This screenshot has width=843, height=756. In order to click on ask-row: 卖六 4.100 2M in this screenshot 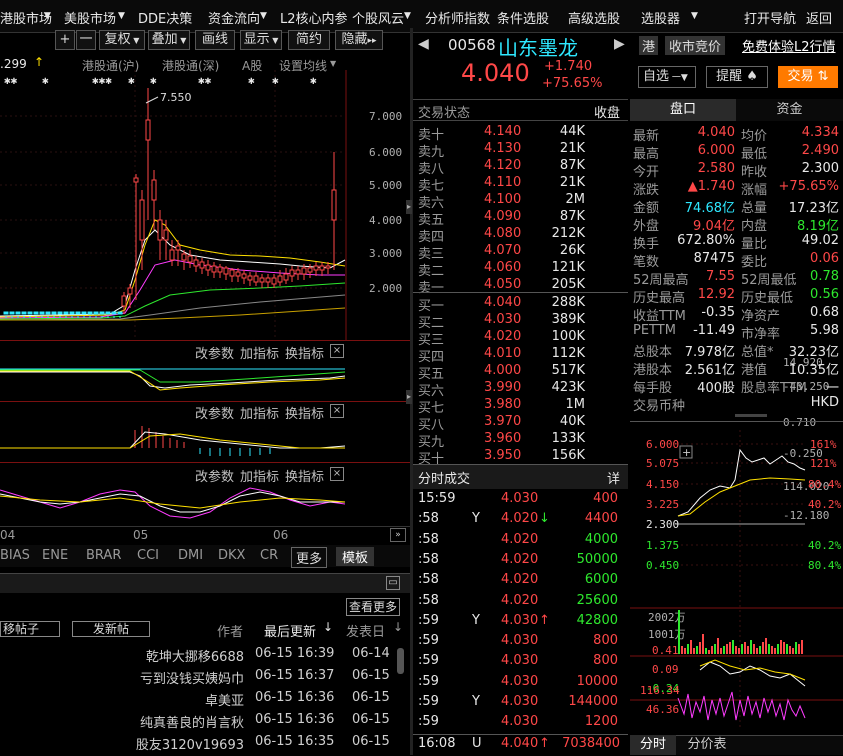, I will do `click(520, 201)`.